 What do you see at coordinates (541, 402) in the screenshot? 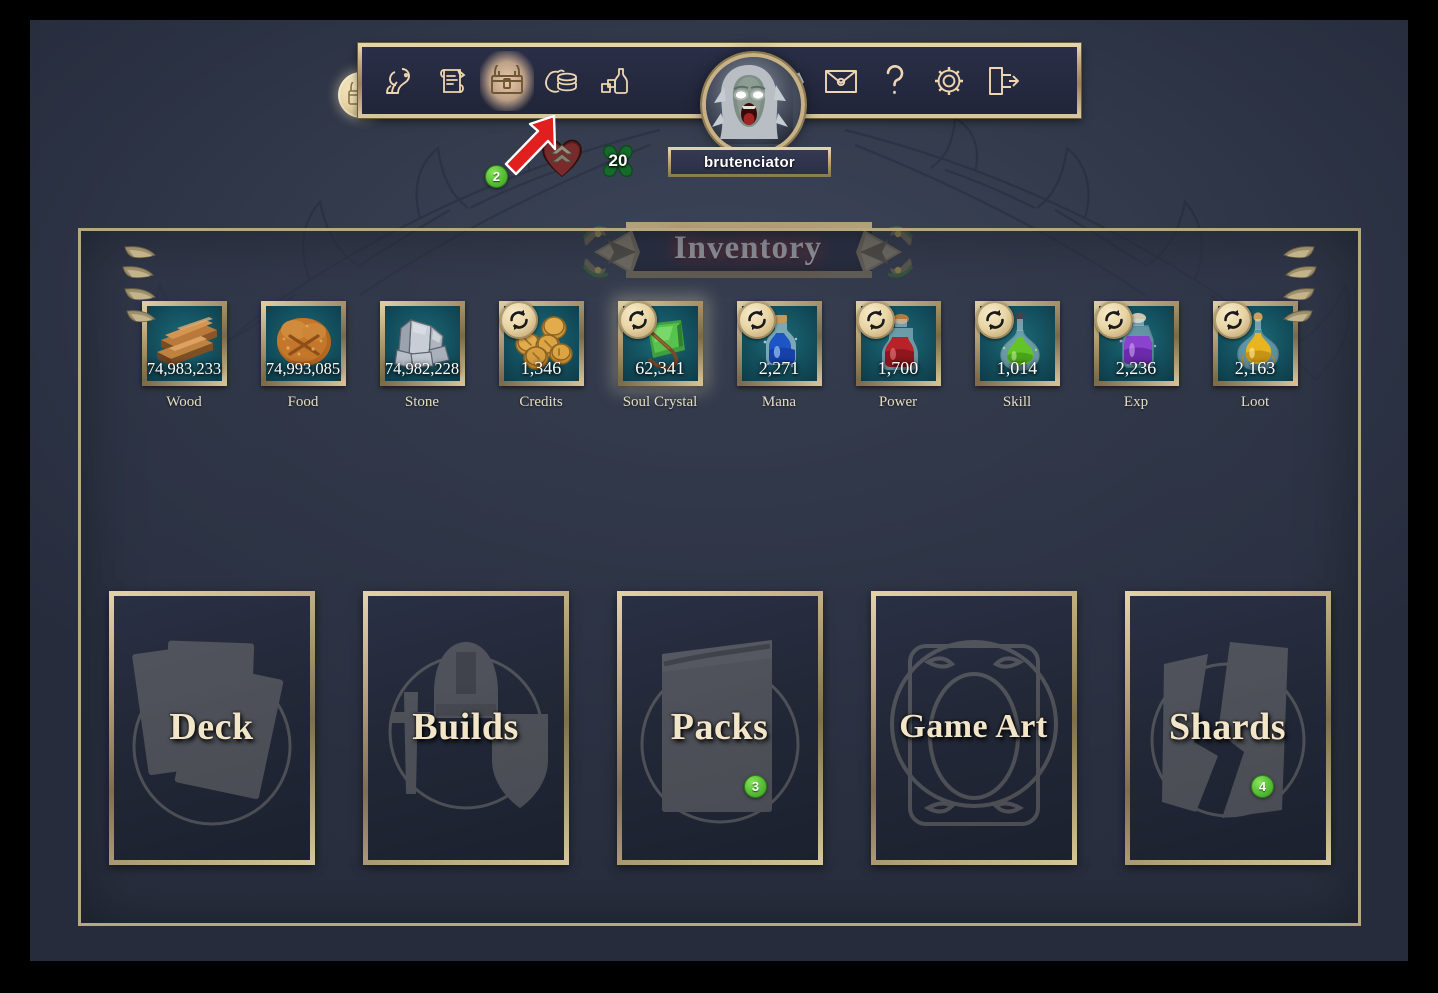
I see `resource-label: Credits` at bounding box center [541, 402].